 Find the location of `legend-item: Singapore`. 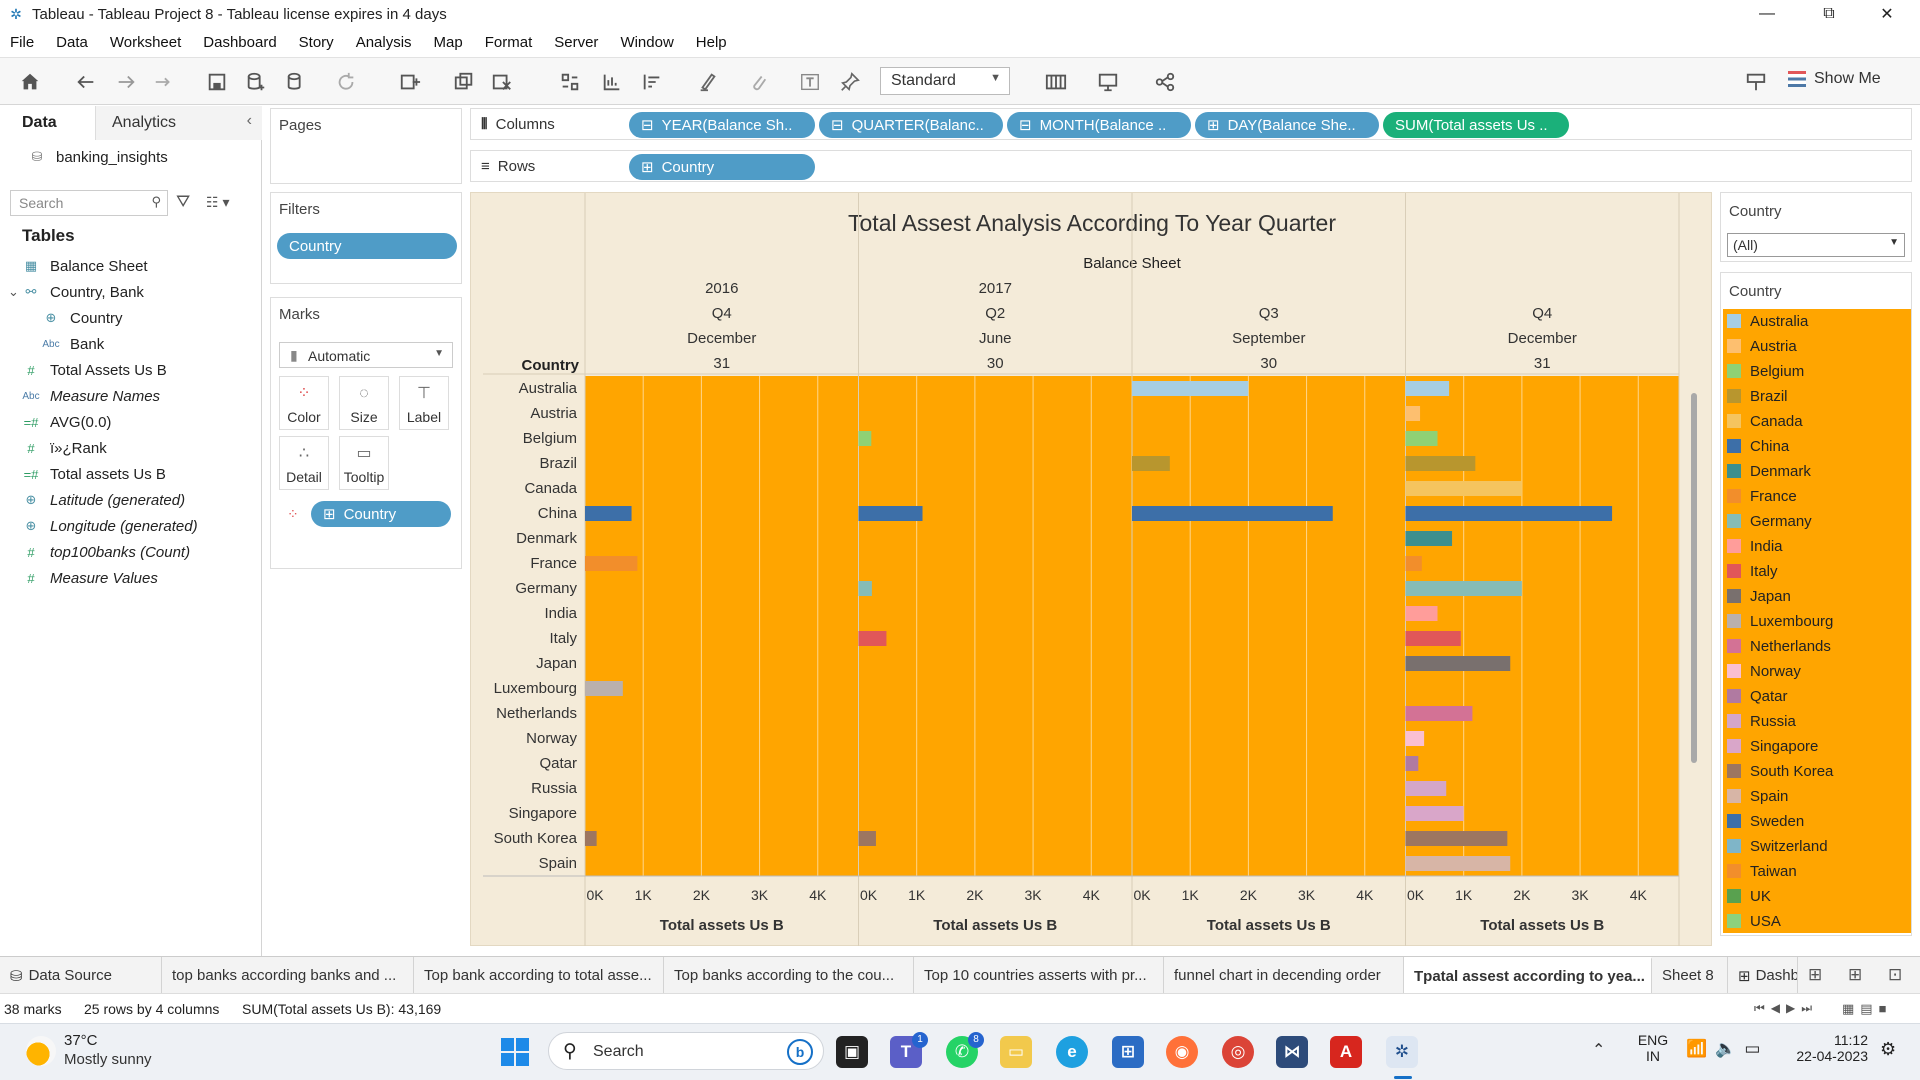

legend-item: Singapore is located at coordinates (1772, 746).